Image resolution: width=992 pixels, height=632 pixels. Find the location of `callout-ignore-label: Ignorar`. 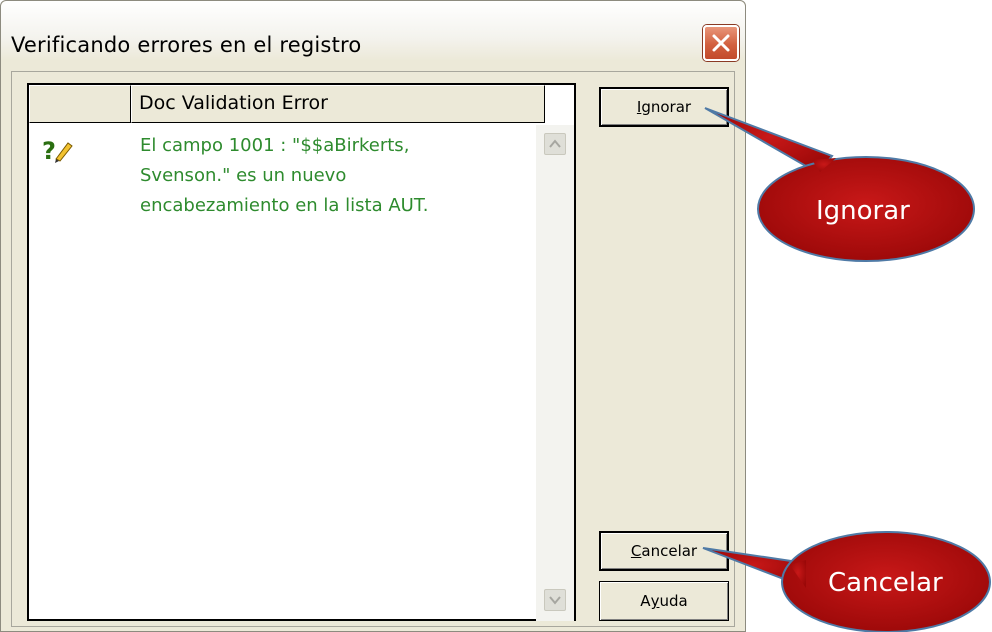

callout-ignore-label: Ignorar is located at coordinates (863, 211).